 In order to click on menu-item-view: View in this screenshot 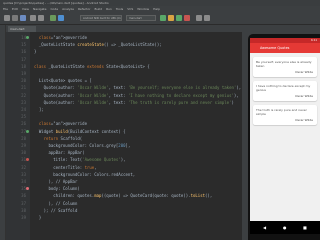, I will do `click(25, 9)`.